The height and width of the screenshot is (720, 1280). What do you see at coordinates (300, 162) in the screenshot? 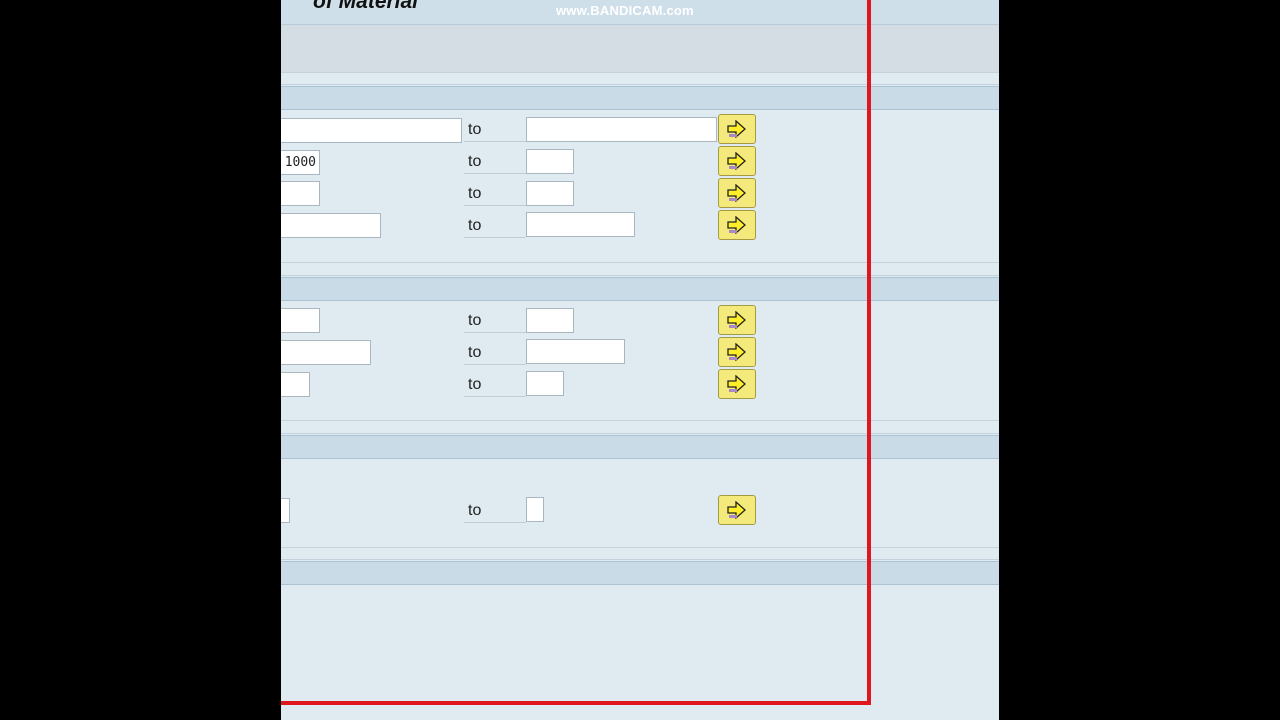
I see `from-field-1-2: 1000` at bounding box center [300, 162].